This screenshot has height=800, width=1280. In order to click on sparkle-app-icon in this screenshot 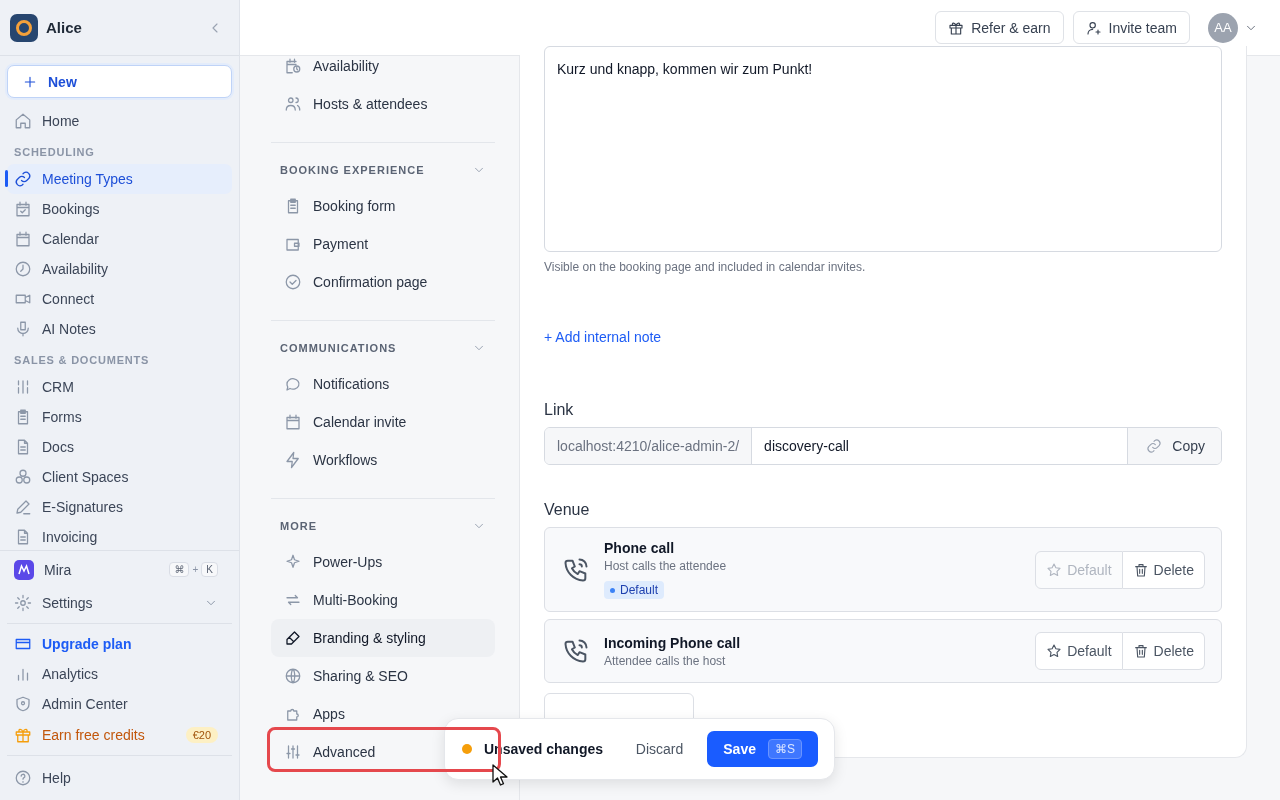, I will do `click(24, 569)`.